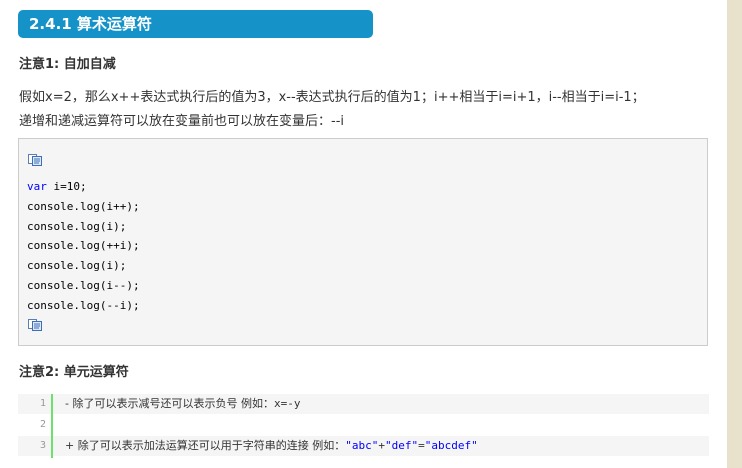  What do you see at coordinates (401, 445) in the screenshot?
I see `string-literal: "def"` at bounding box center [401, 445].